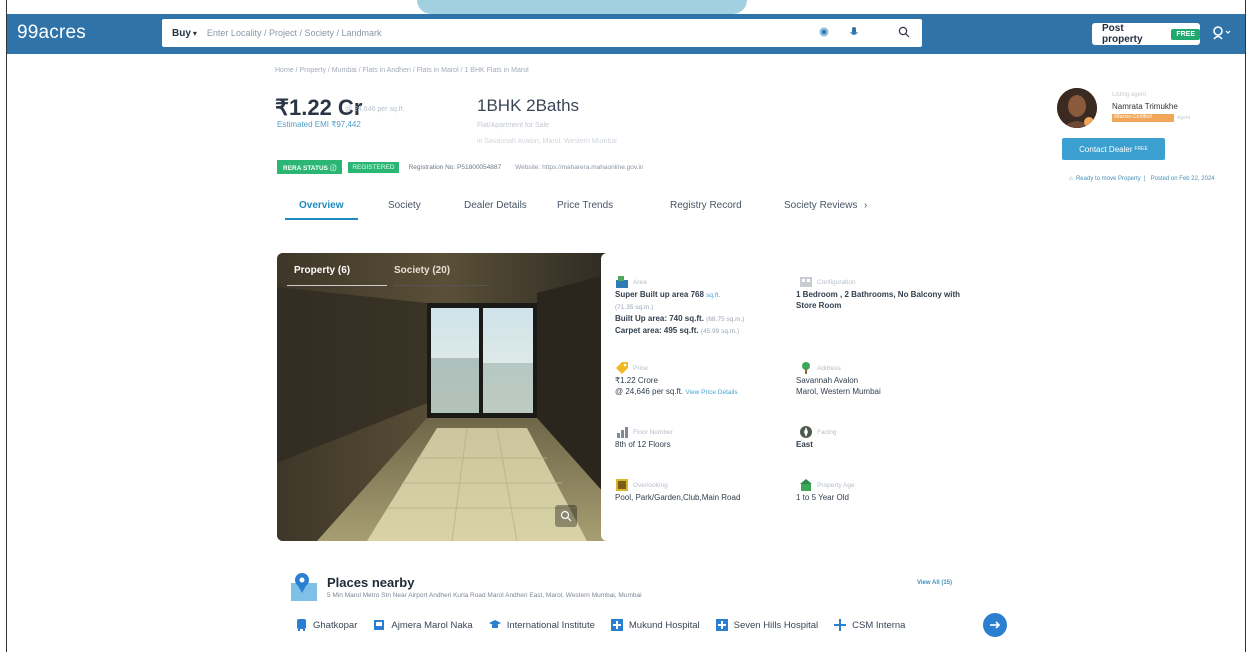 This screenshot has height=652, width=1252. Describe the element at coordinates (879, 625) in the screenshot. I see `place-name: CSM Interna` at that location.